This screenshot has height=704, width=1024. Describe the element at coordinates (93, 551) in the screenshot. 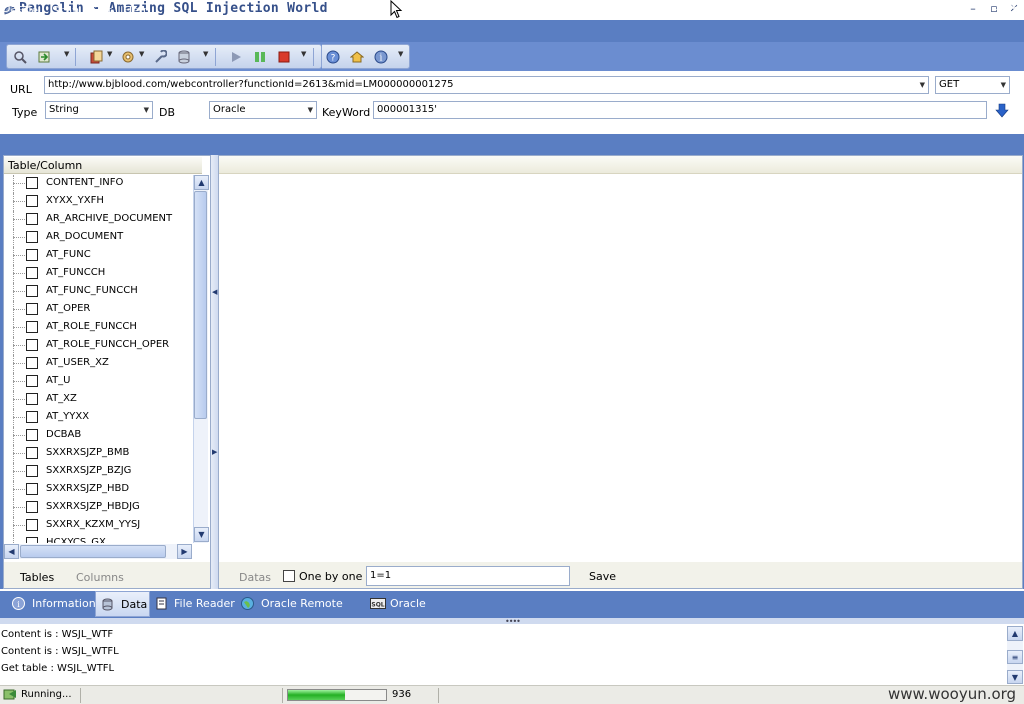

I see `tree-hscroll-thumb` at that location.